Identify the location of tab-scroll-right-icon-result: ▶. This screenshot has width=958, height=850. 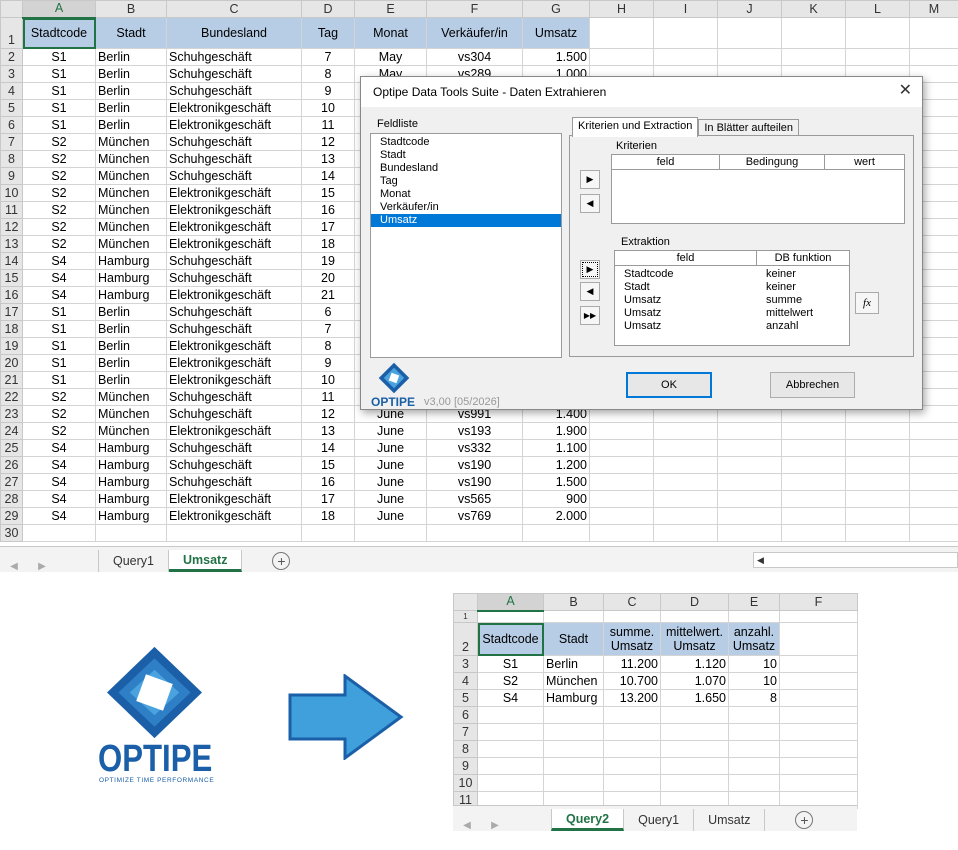
(495, 825).